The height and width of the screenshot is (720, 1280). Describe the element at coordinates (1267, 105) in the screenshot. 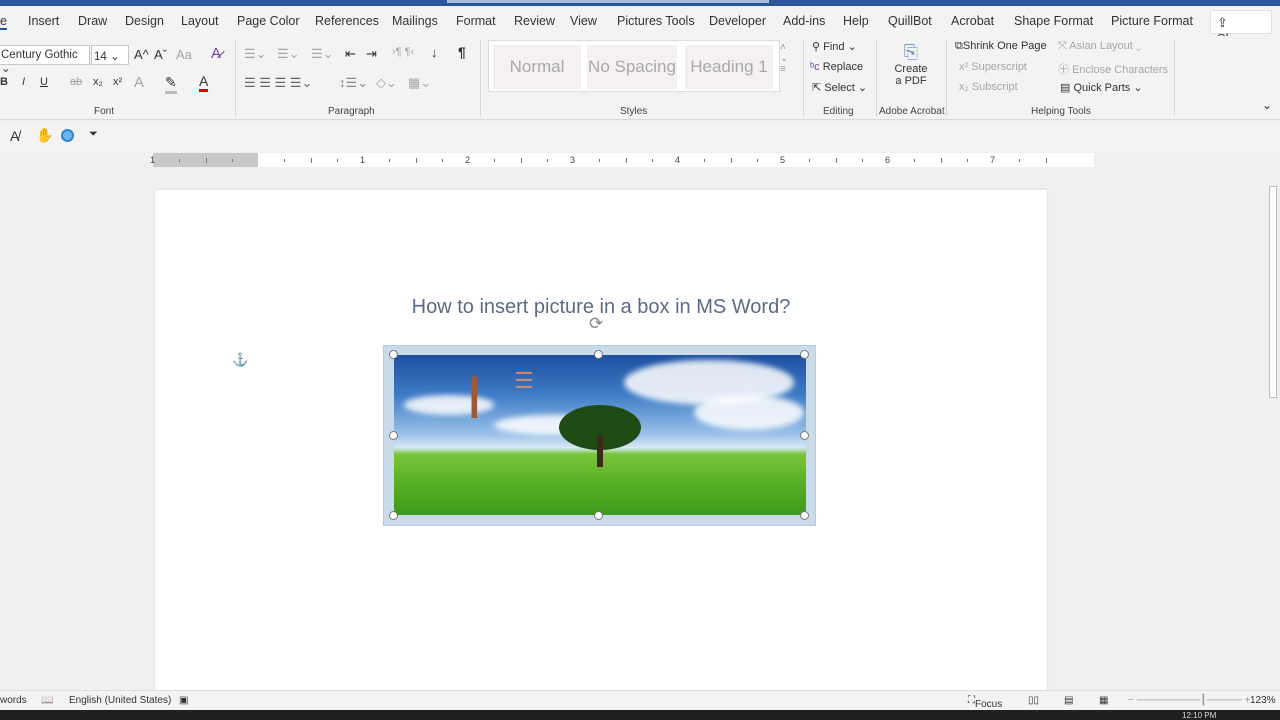

I see `collapse-ribbon-icon: ⌄` at that location.